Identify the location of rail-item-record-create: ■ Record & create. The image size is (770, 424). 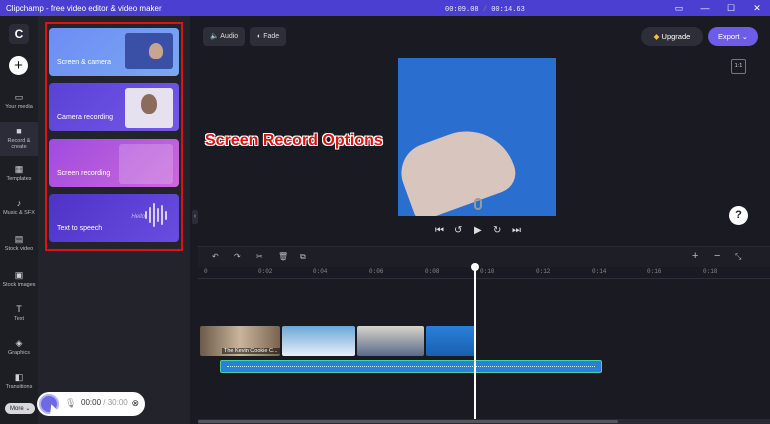
(19, 139).